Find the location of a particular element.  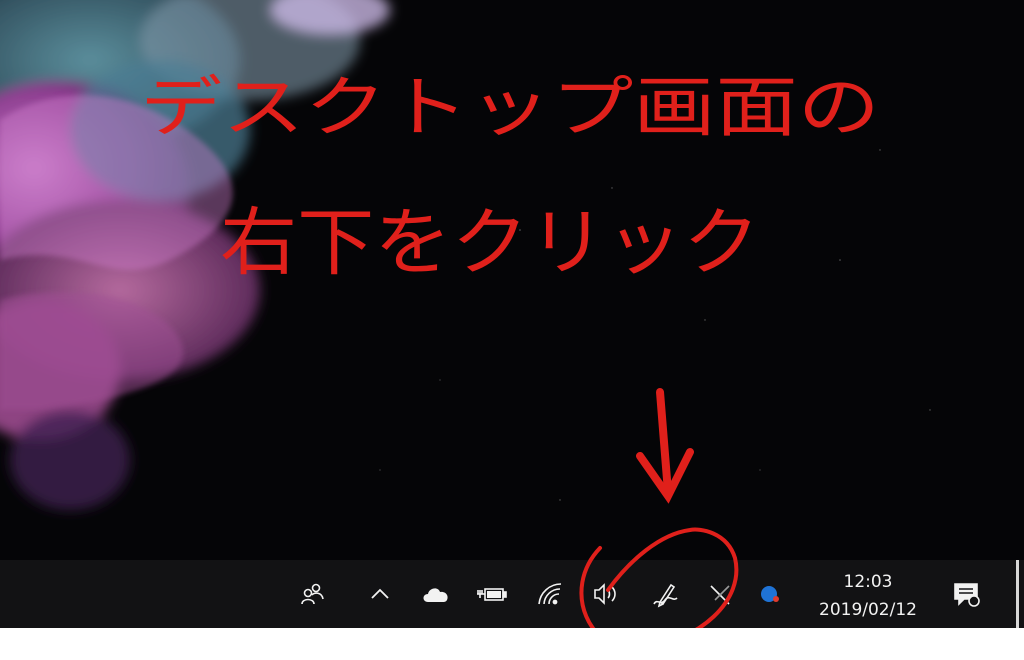

page-bottom-margin is located at coordinates (512, 644).